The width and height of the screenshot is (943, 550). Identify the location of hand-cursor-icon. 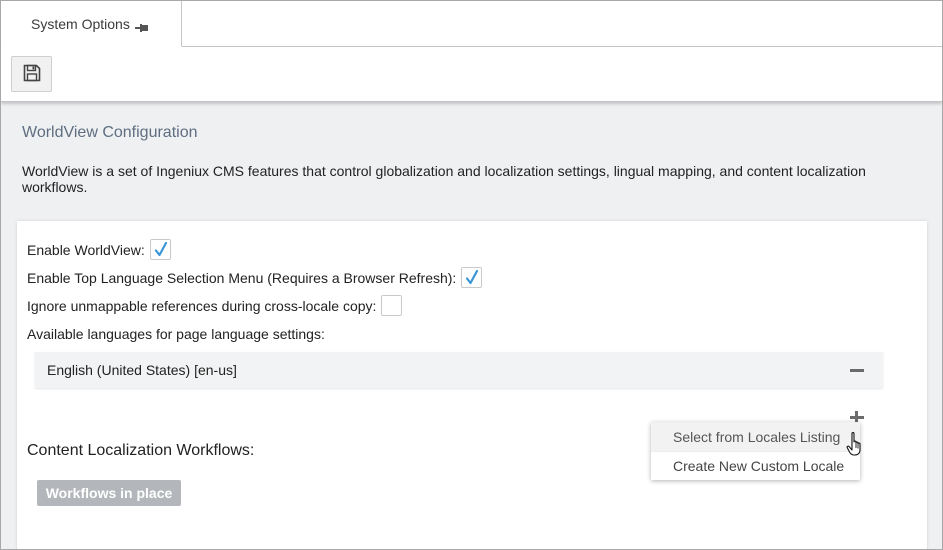
(856, 444).